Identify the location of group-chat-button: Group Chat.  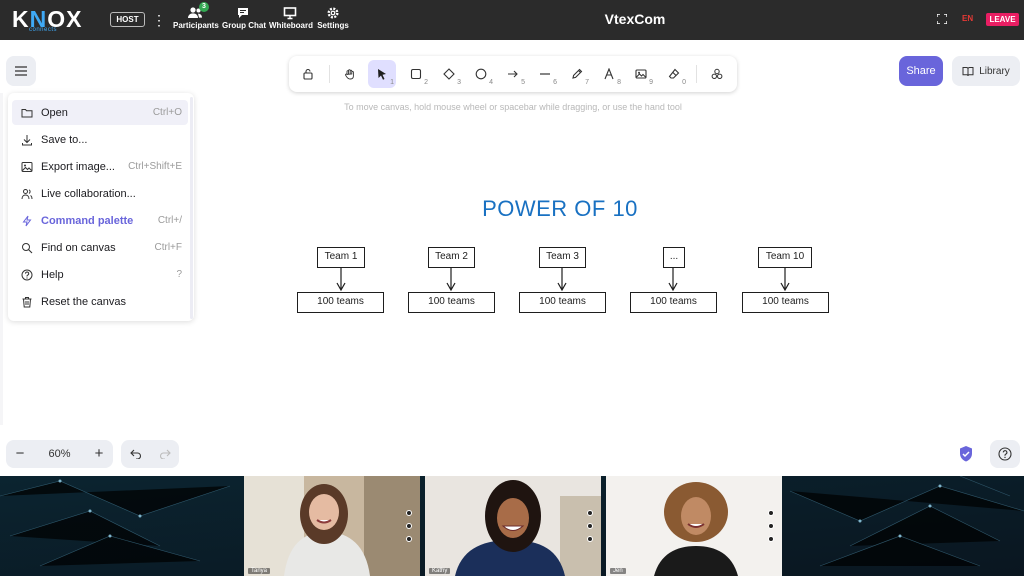
(244, 20).